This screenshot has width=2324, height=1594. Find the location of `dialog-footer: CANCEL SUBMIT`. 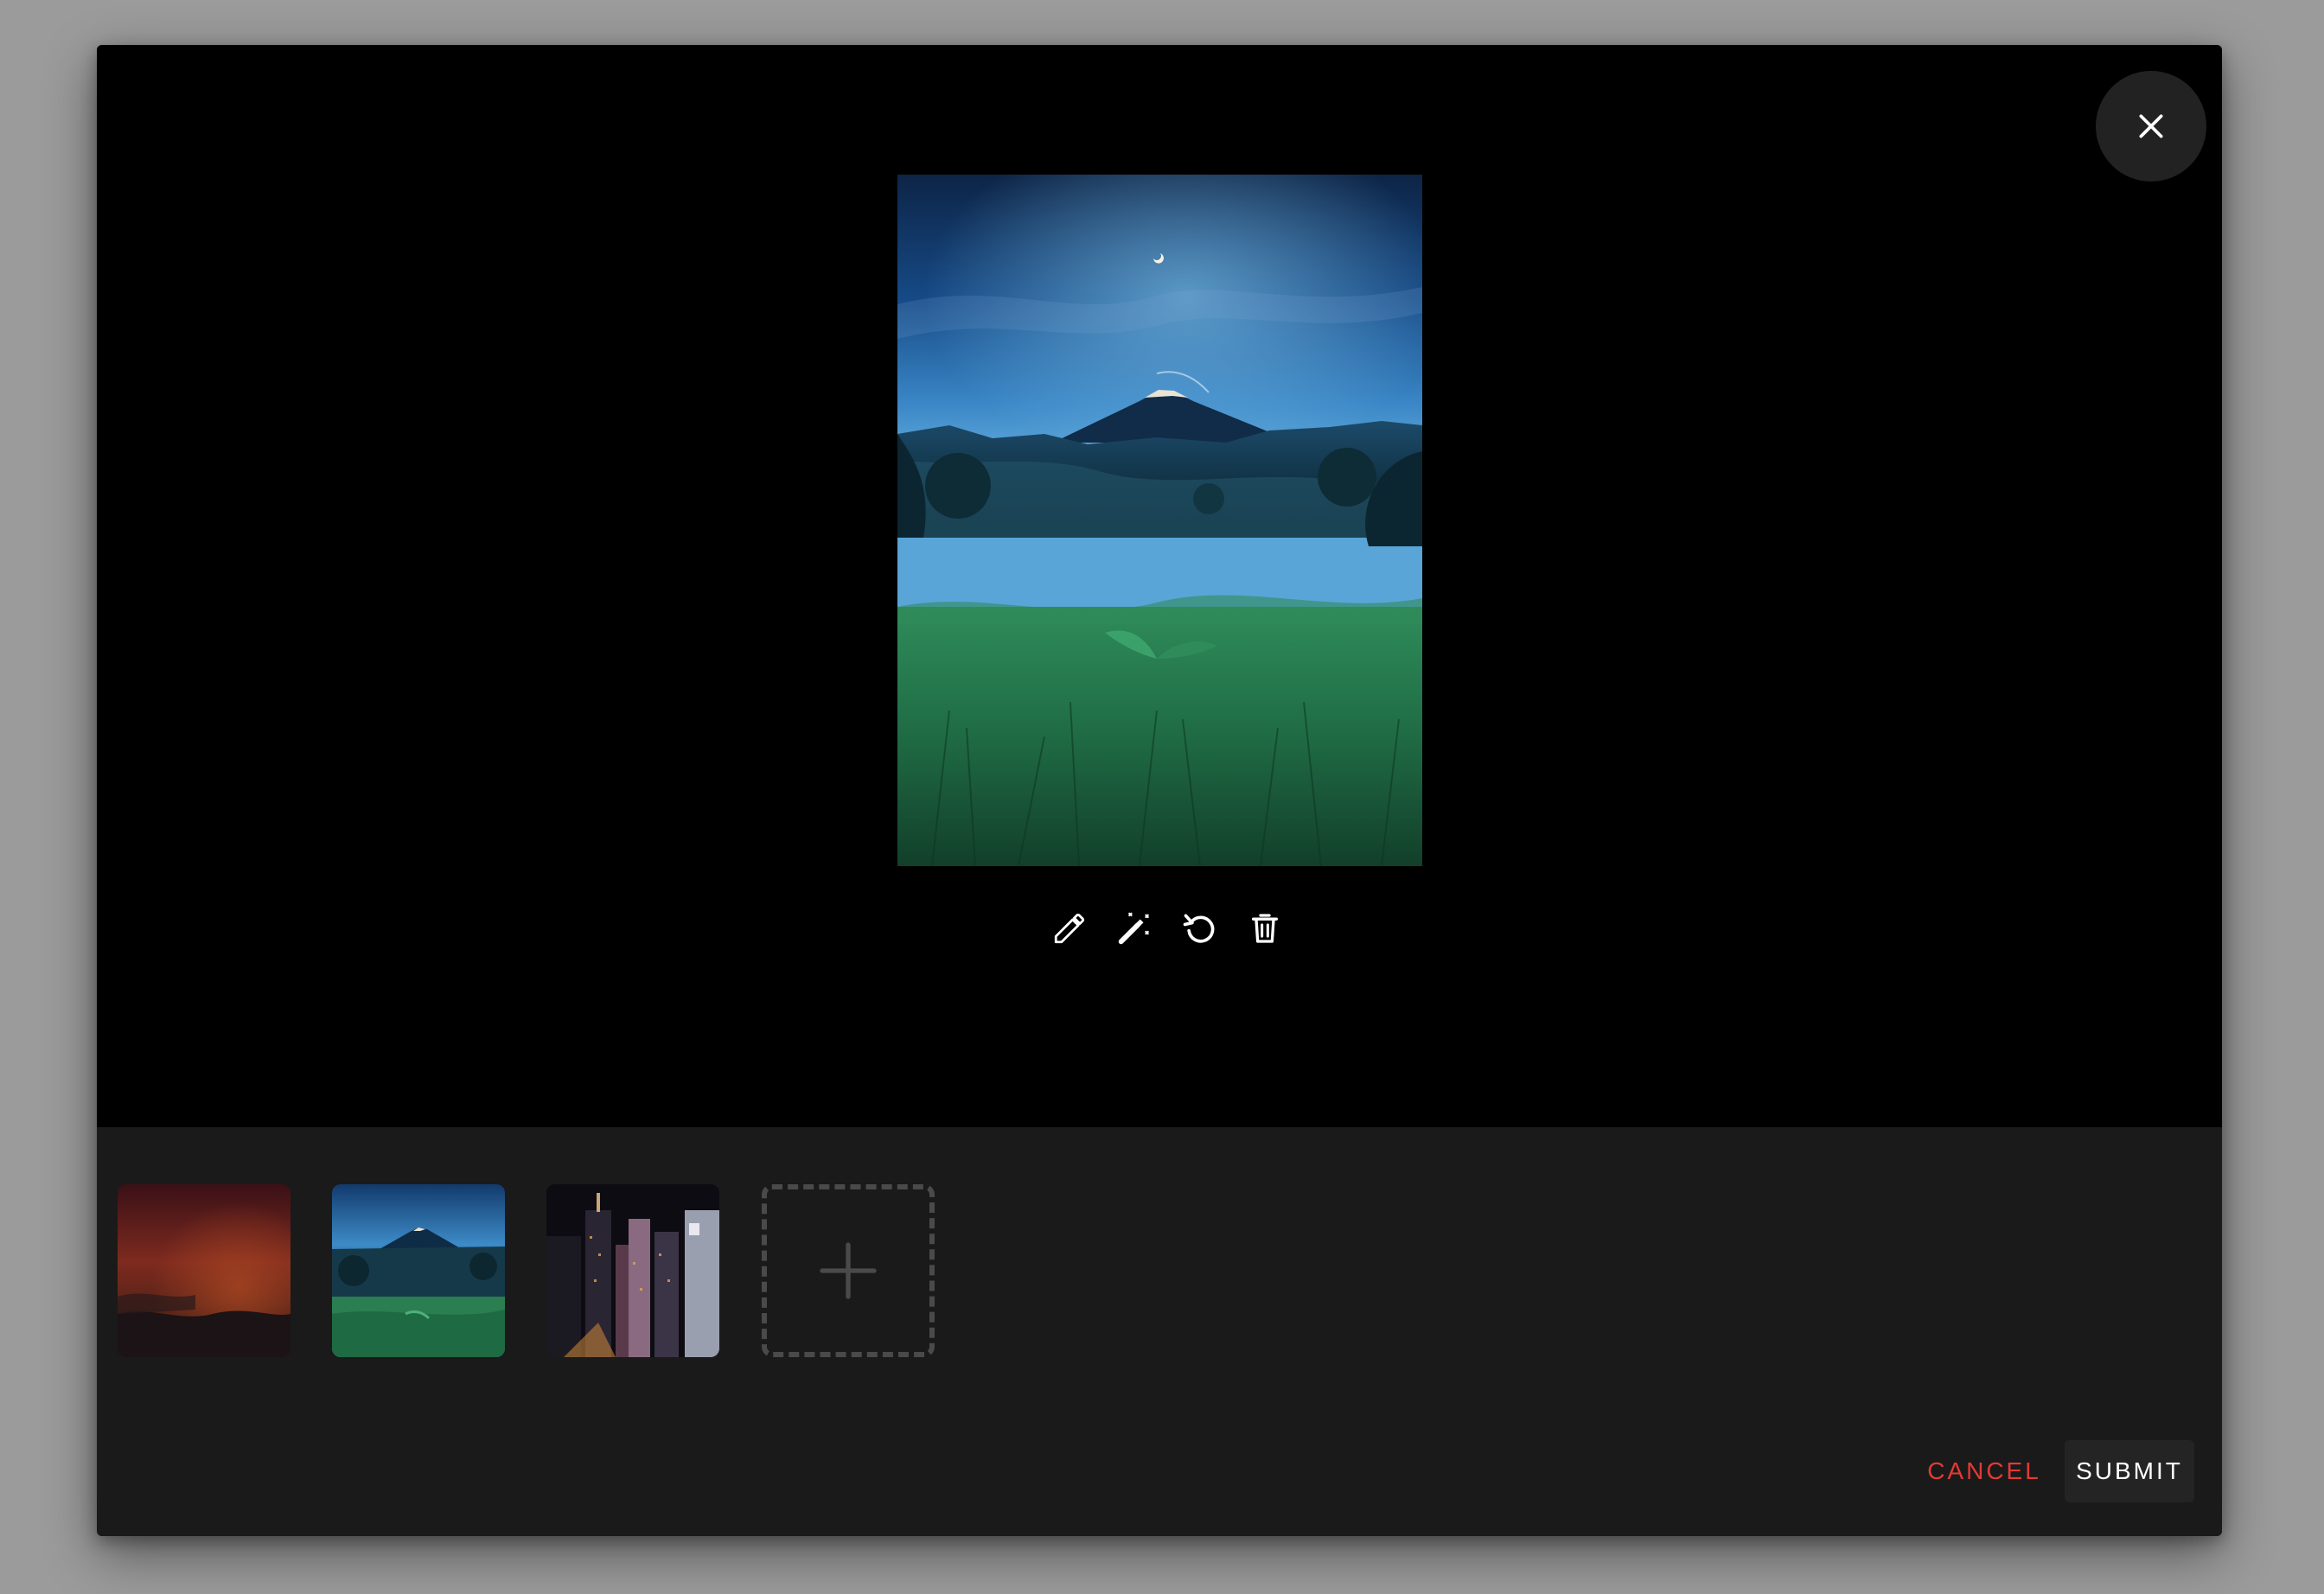

dialog-footer: CANCEL SUBMIT is located at coordinates (1159, 1470).